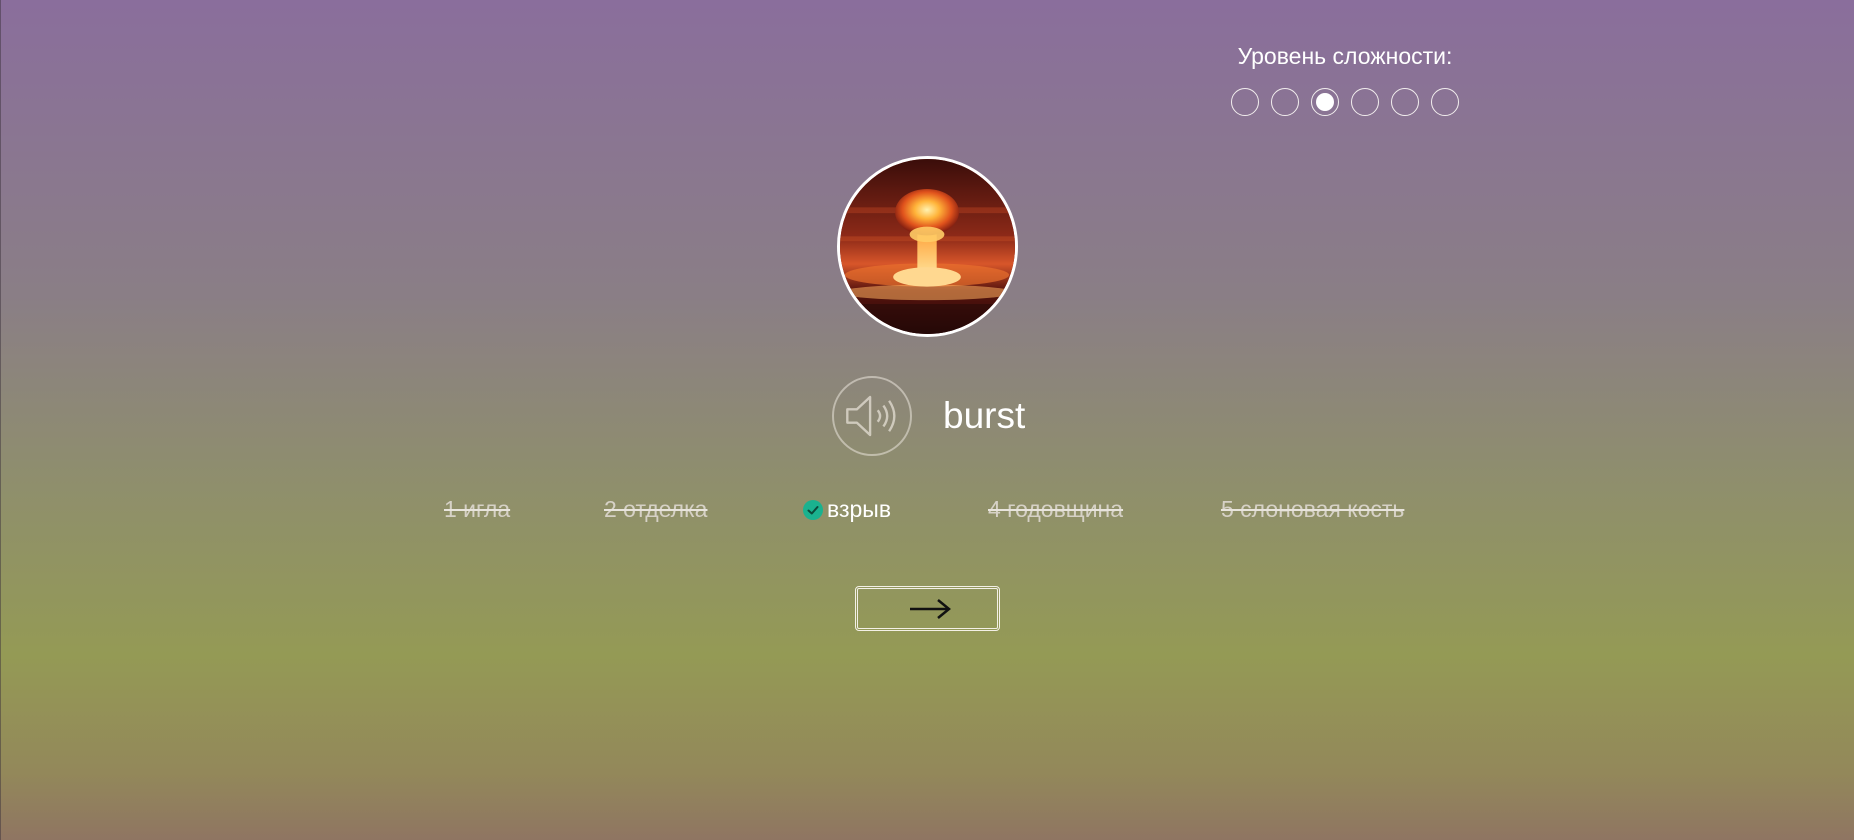 The image size is (1854, 840). Describe the element at coordinates (477, 509) in the screenshot. I see `answer-option-1: 1 игла` at that location.